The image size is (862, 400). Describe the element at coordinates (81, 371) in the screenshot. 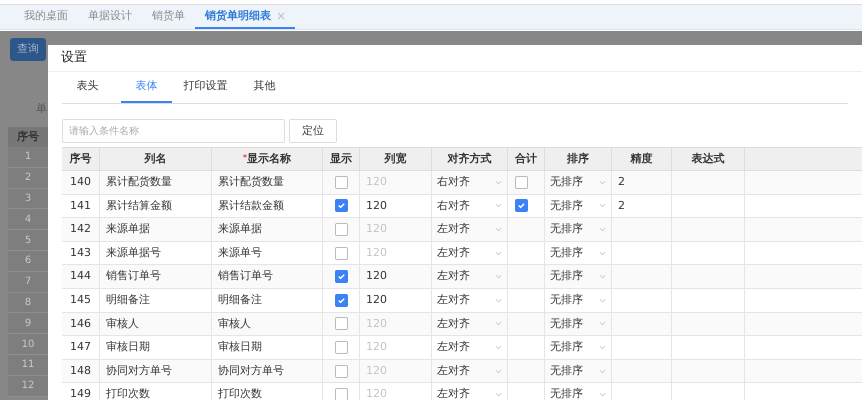

I see `table-cell: 148` at that location.